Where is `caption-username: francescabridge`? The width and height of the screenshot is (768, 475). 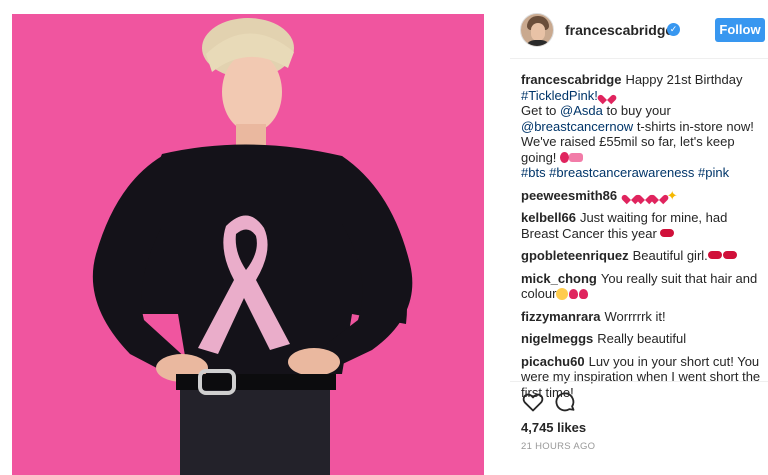
caption-username: francescabridge is located at coordinates (571, 79).